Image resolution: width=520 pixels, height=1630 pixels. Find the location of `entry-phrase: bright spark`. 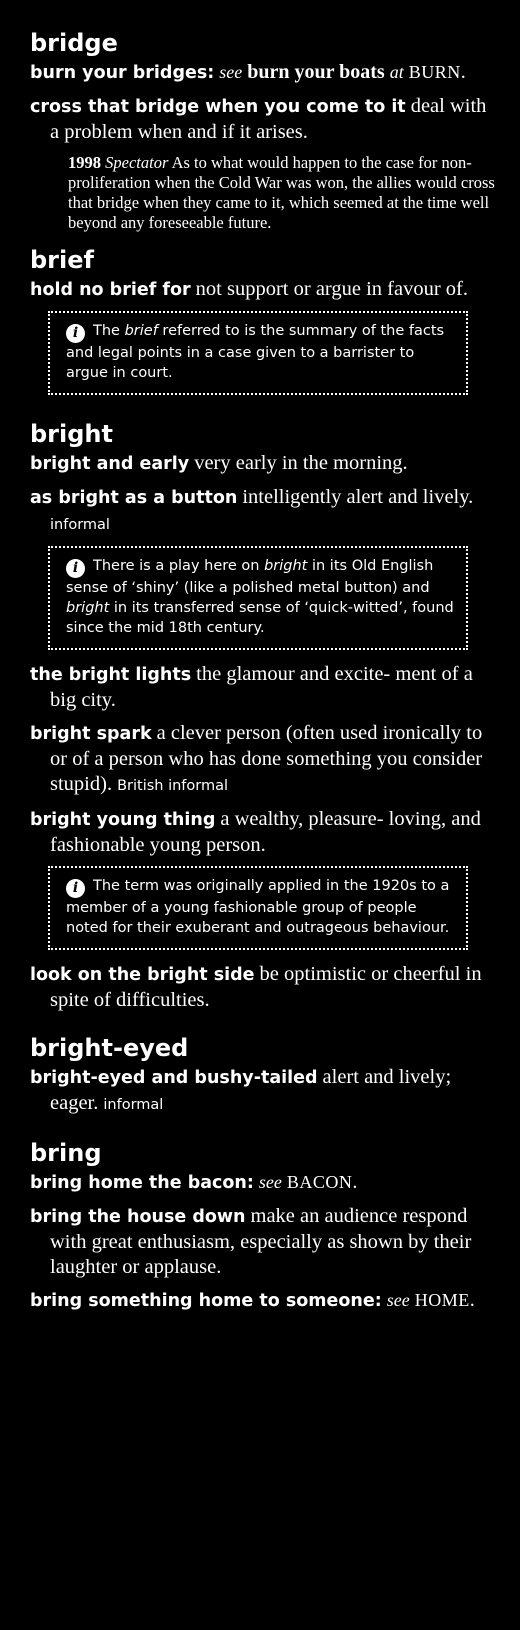

entry-phrase: bright spark is located at coordinates (91, 734).